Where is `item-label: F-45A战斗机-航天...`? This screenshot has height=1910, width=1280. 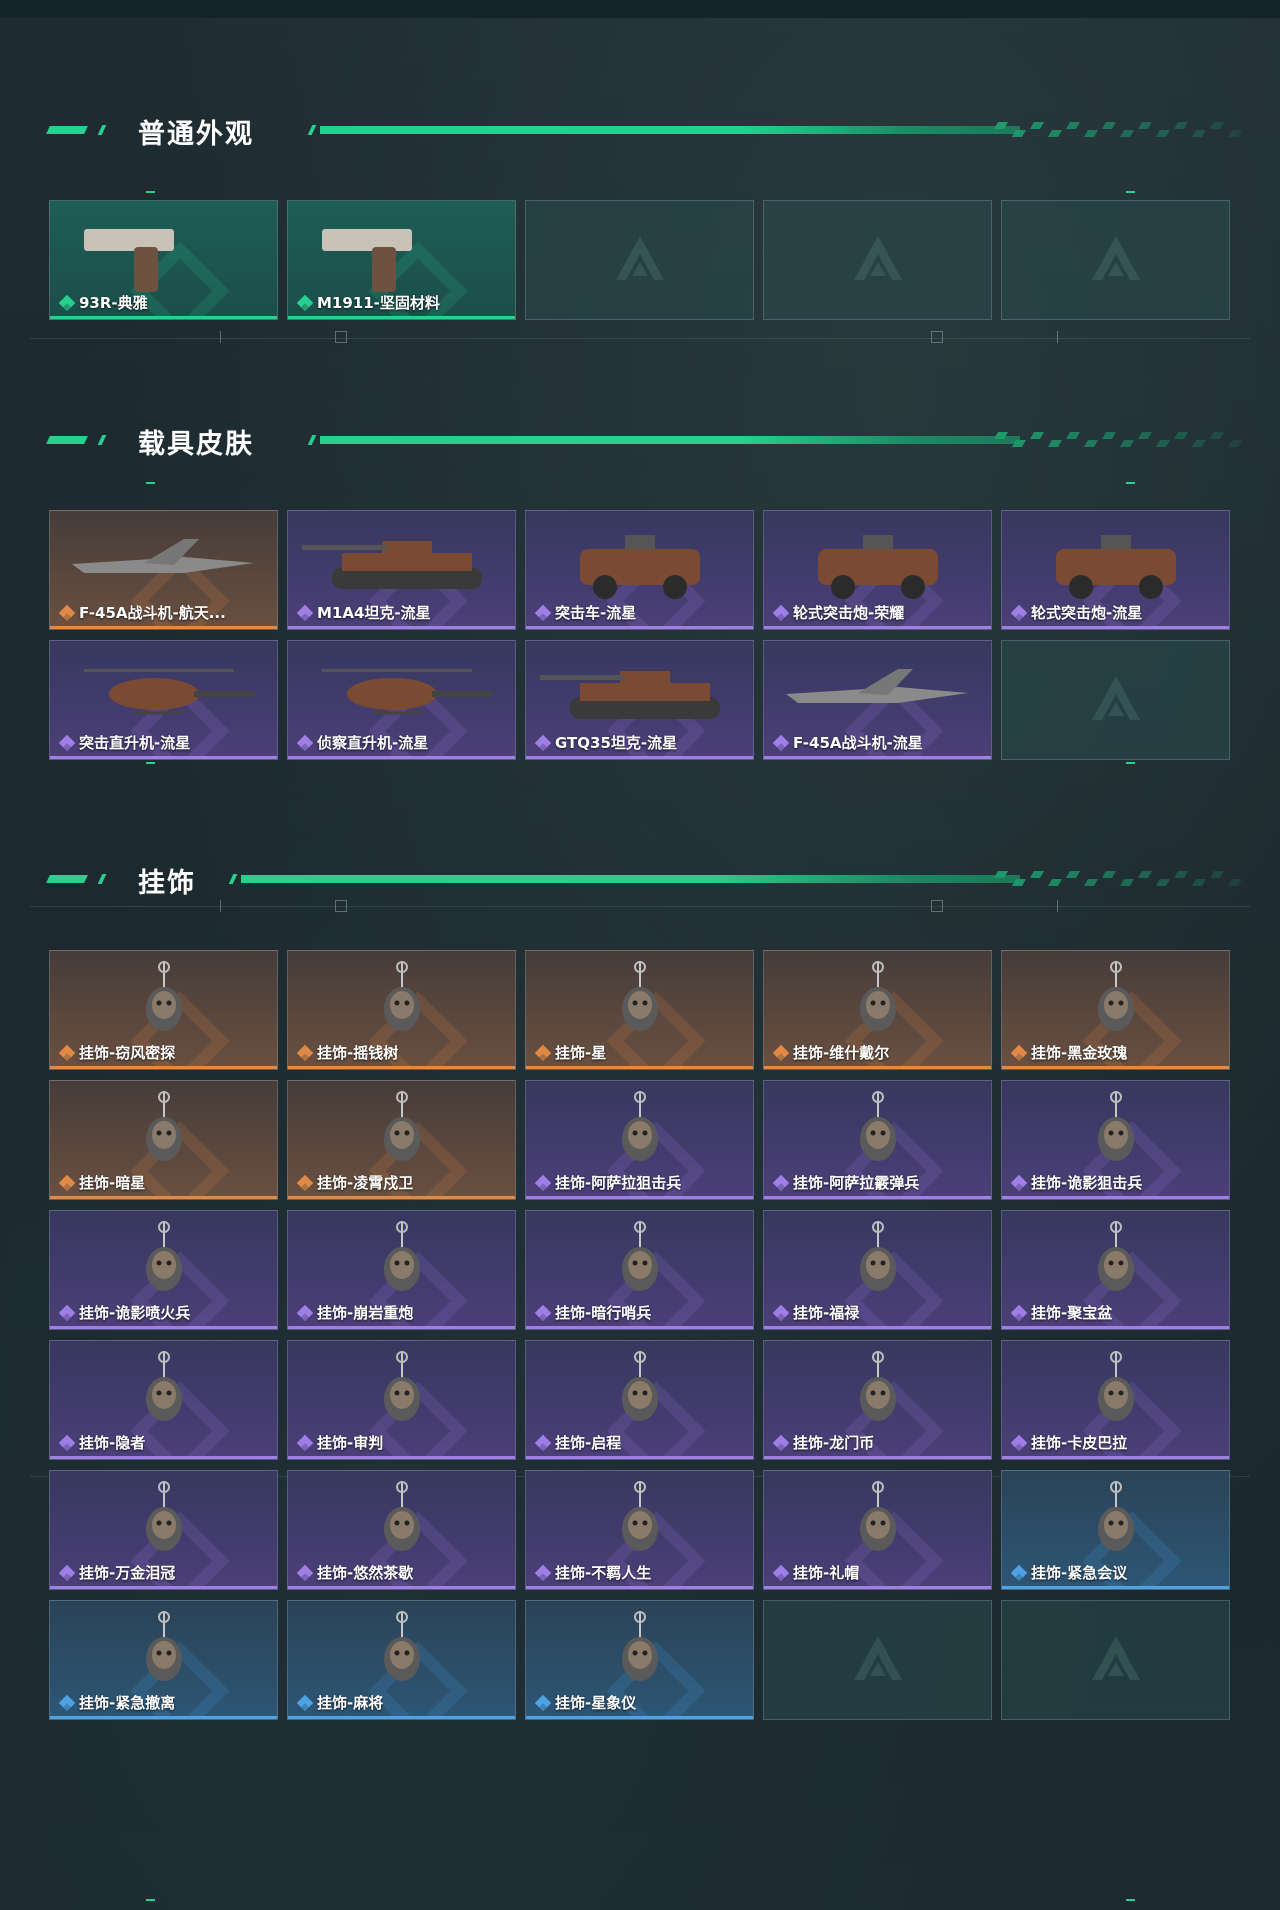
item-label: F-45A战斗机-航天... is located at coordinates (142, 612).